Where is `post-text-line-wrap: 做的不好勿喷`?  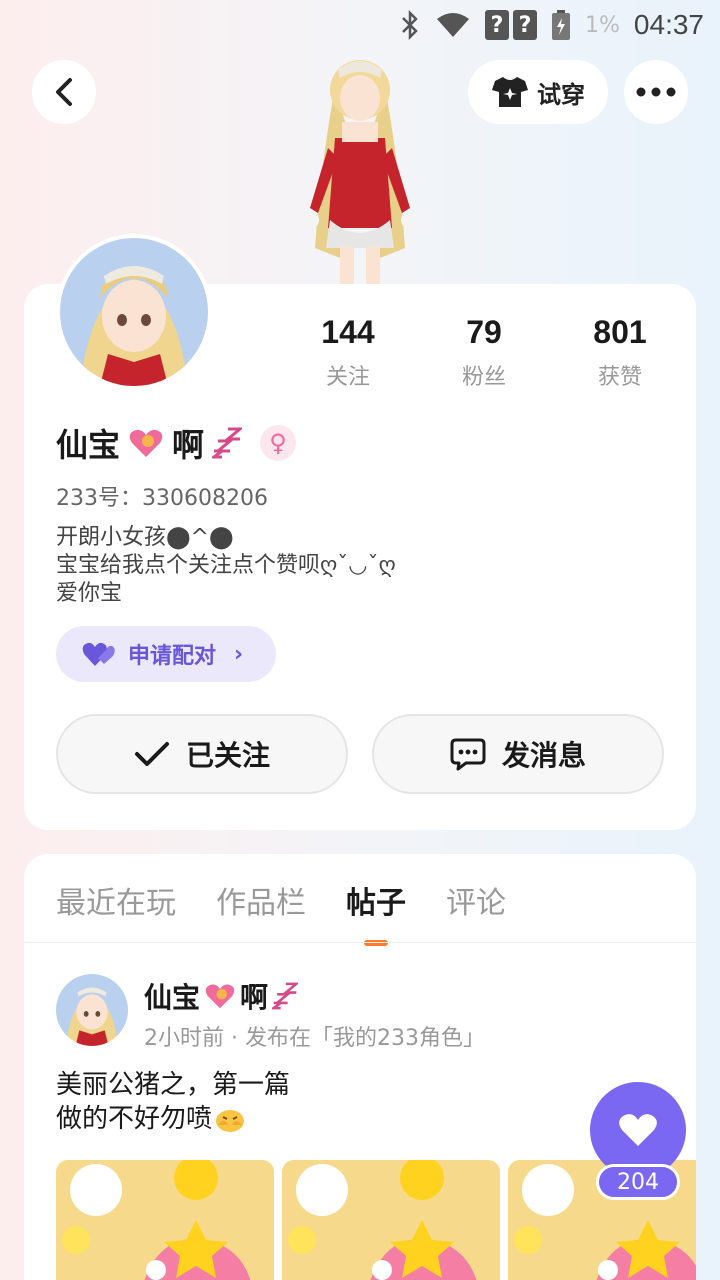
post-text-line-wrap: 做的不好勿喷 is located at coordinates (173, 1119).